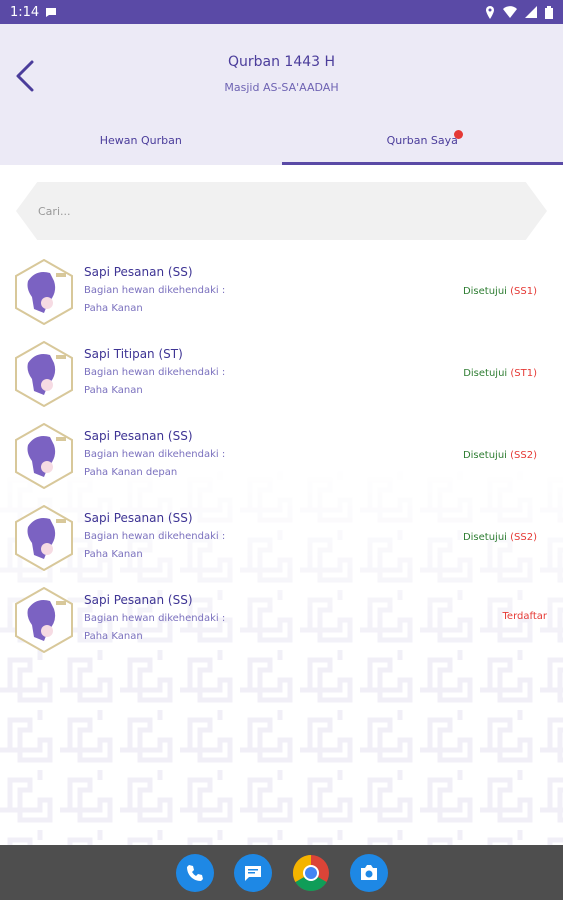  What do you see at coordinates (490, 12) in the screenshot?
I see `location-icon` at bounding box center [490, 12].